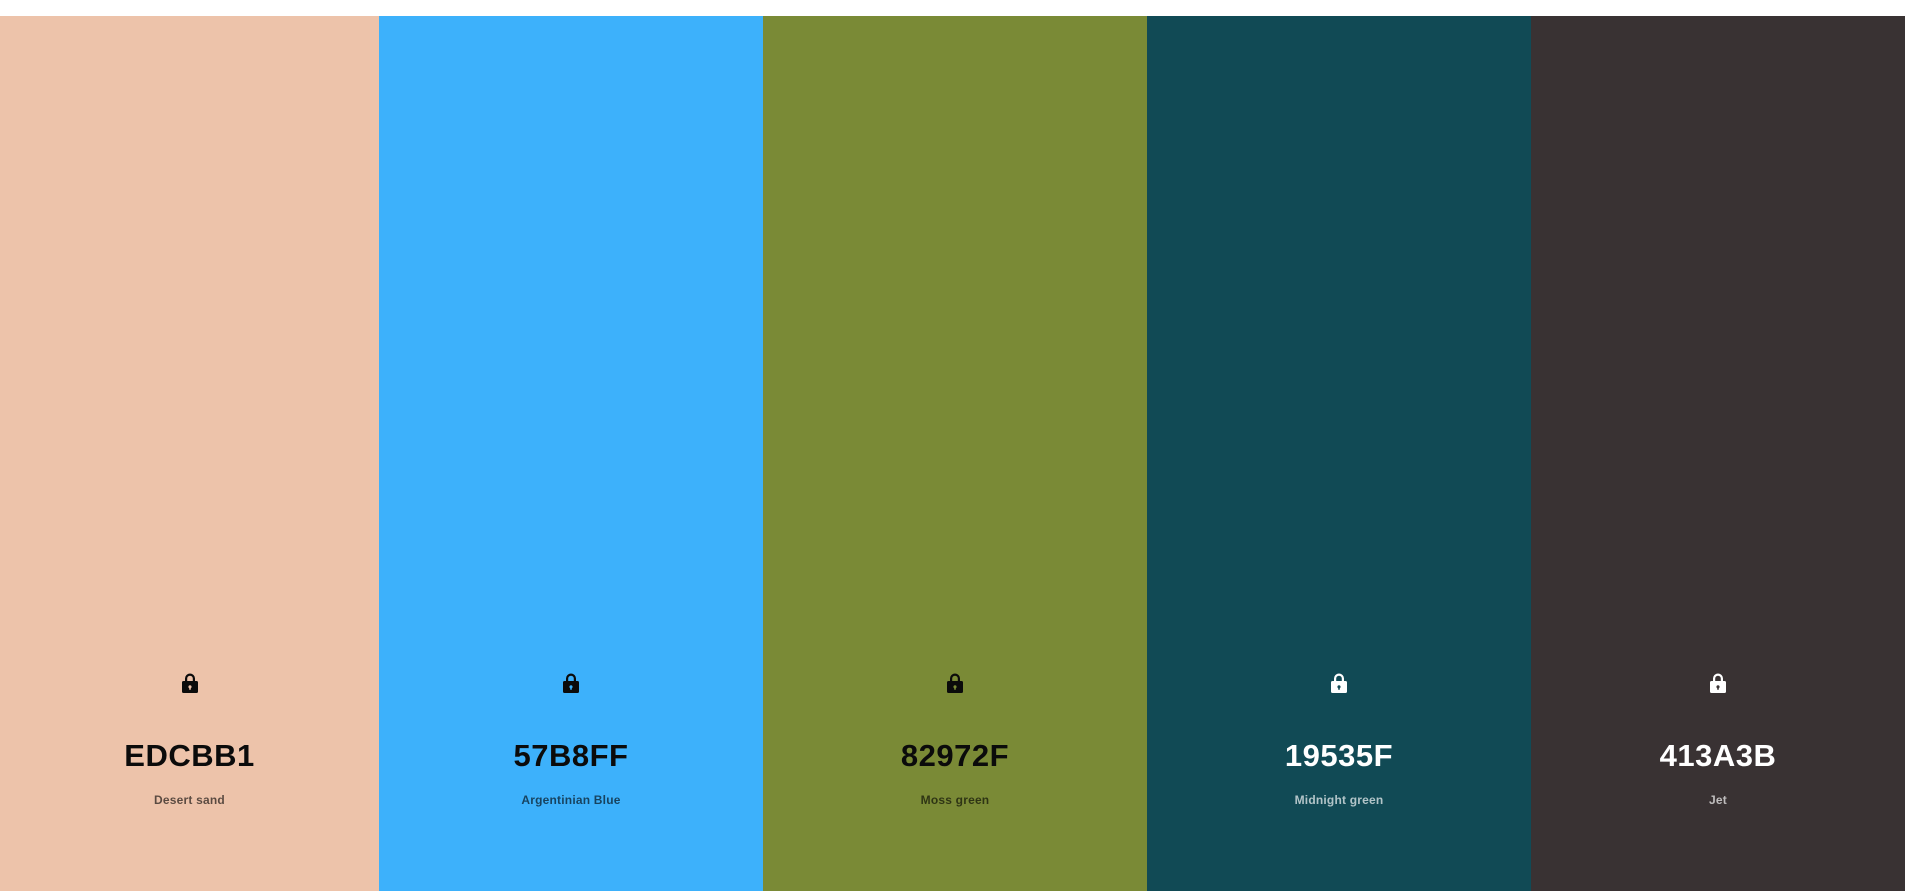 The height and width of the screenshot is (891, 1905). I want to click on hex-code: 82972F, so click(955, 756).